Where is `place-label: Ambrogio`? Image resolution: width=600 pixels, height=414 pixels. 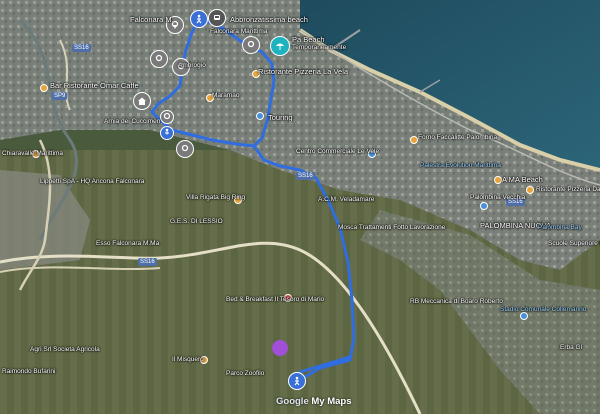 place-label: Ambrogio is located at coordinates (192, 65).